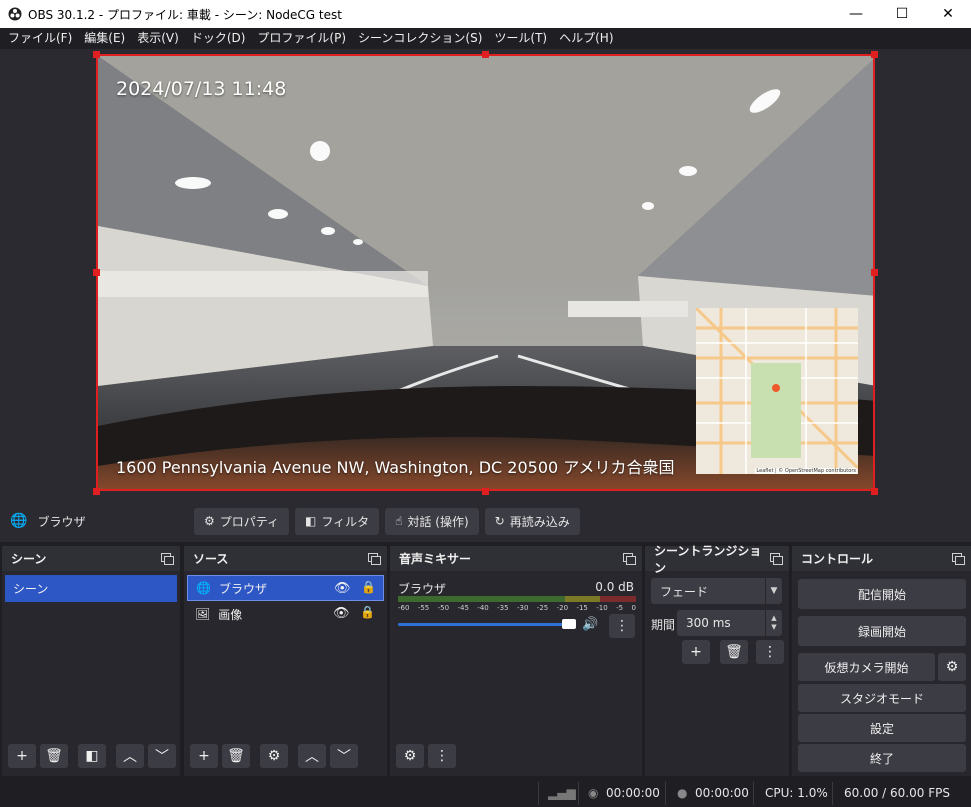 Image resolution: width=971 pixels, height=807 pixels. I want to click on mixer-channel-name: ブラウザ, so click(422, 589).